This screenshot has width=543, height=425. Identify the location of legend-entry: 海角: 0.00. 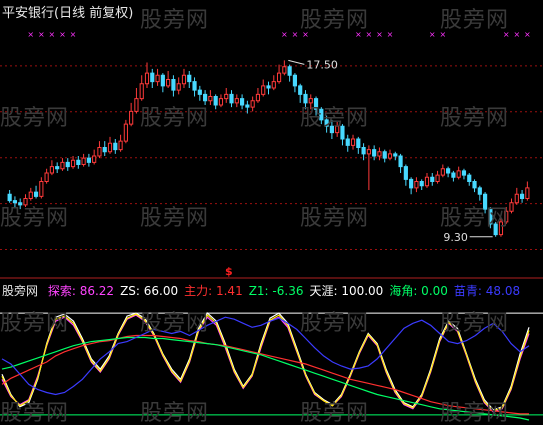
(418, 291).